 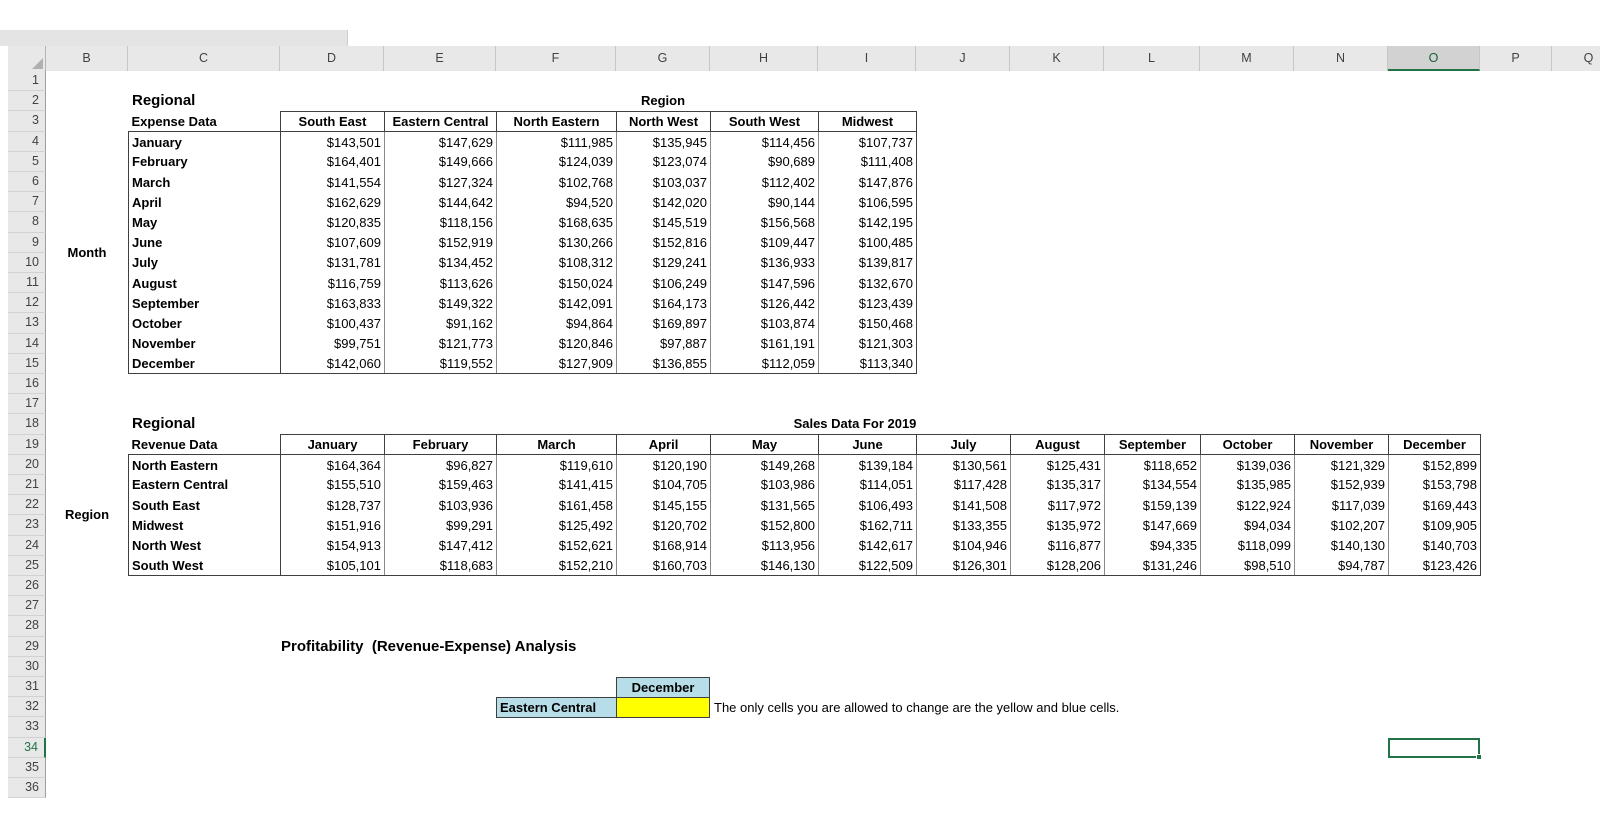 What do you see at coordinates (27, 323) in the screenshot?
I see `row-header-13: 13` at bounding box center [27, 323].